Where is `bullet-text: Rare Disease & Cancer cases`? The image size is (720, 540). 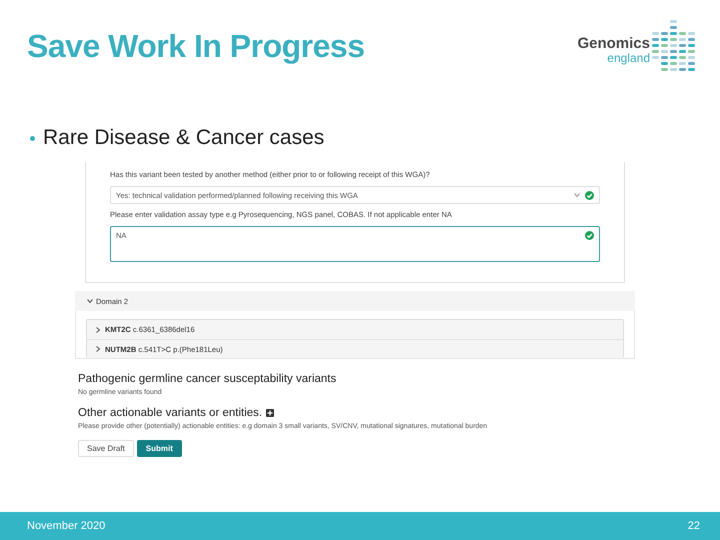 bullet-text: Rare Disease & Cancer cases is located at coordinates (183, 138).